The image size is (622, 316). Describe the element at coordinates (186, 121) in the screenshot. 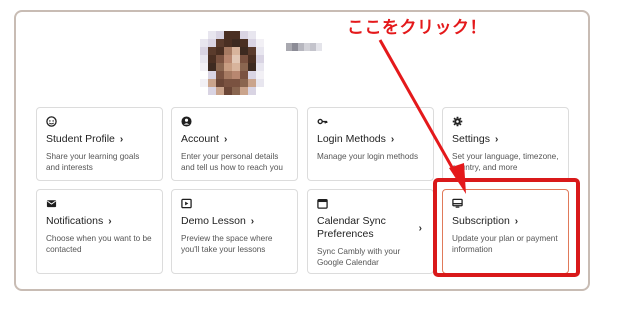

I see `person-icon` at that location.